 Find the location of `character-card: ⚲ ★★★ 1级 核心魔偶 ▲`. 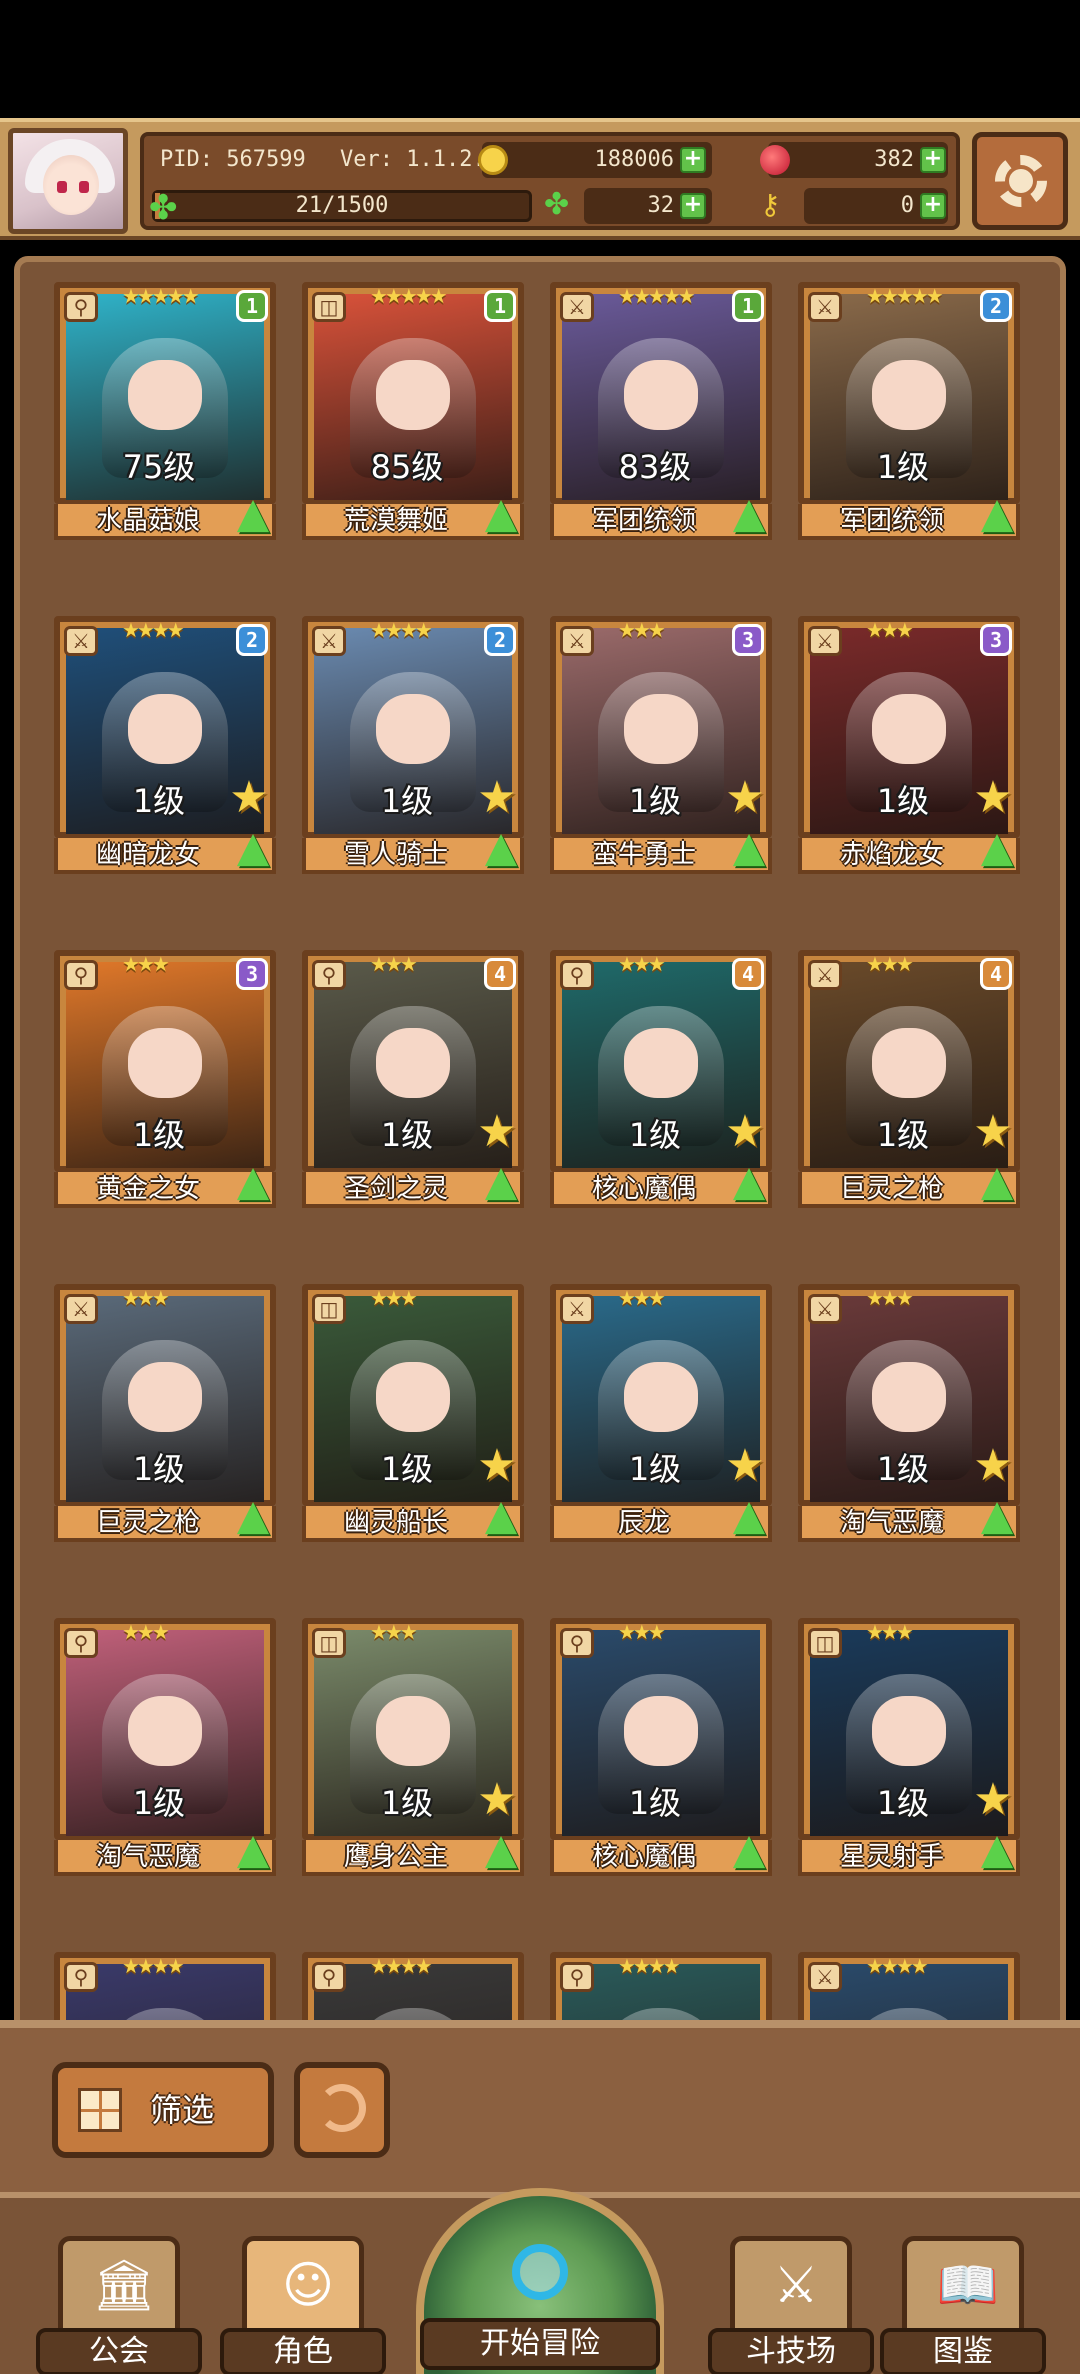

character-card: ⚲ ★★★ 1级 核心魔偶 ▲ is located at coordinates (661, 1747).